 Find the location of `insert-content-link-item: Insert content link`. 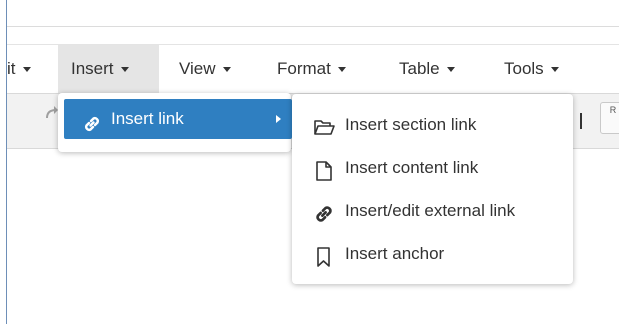

insert-content-link-item: Insert content link is located at coordinates (432, 168).